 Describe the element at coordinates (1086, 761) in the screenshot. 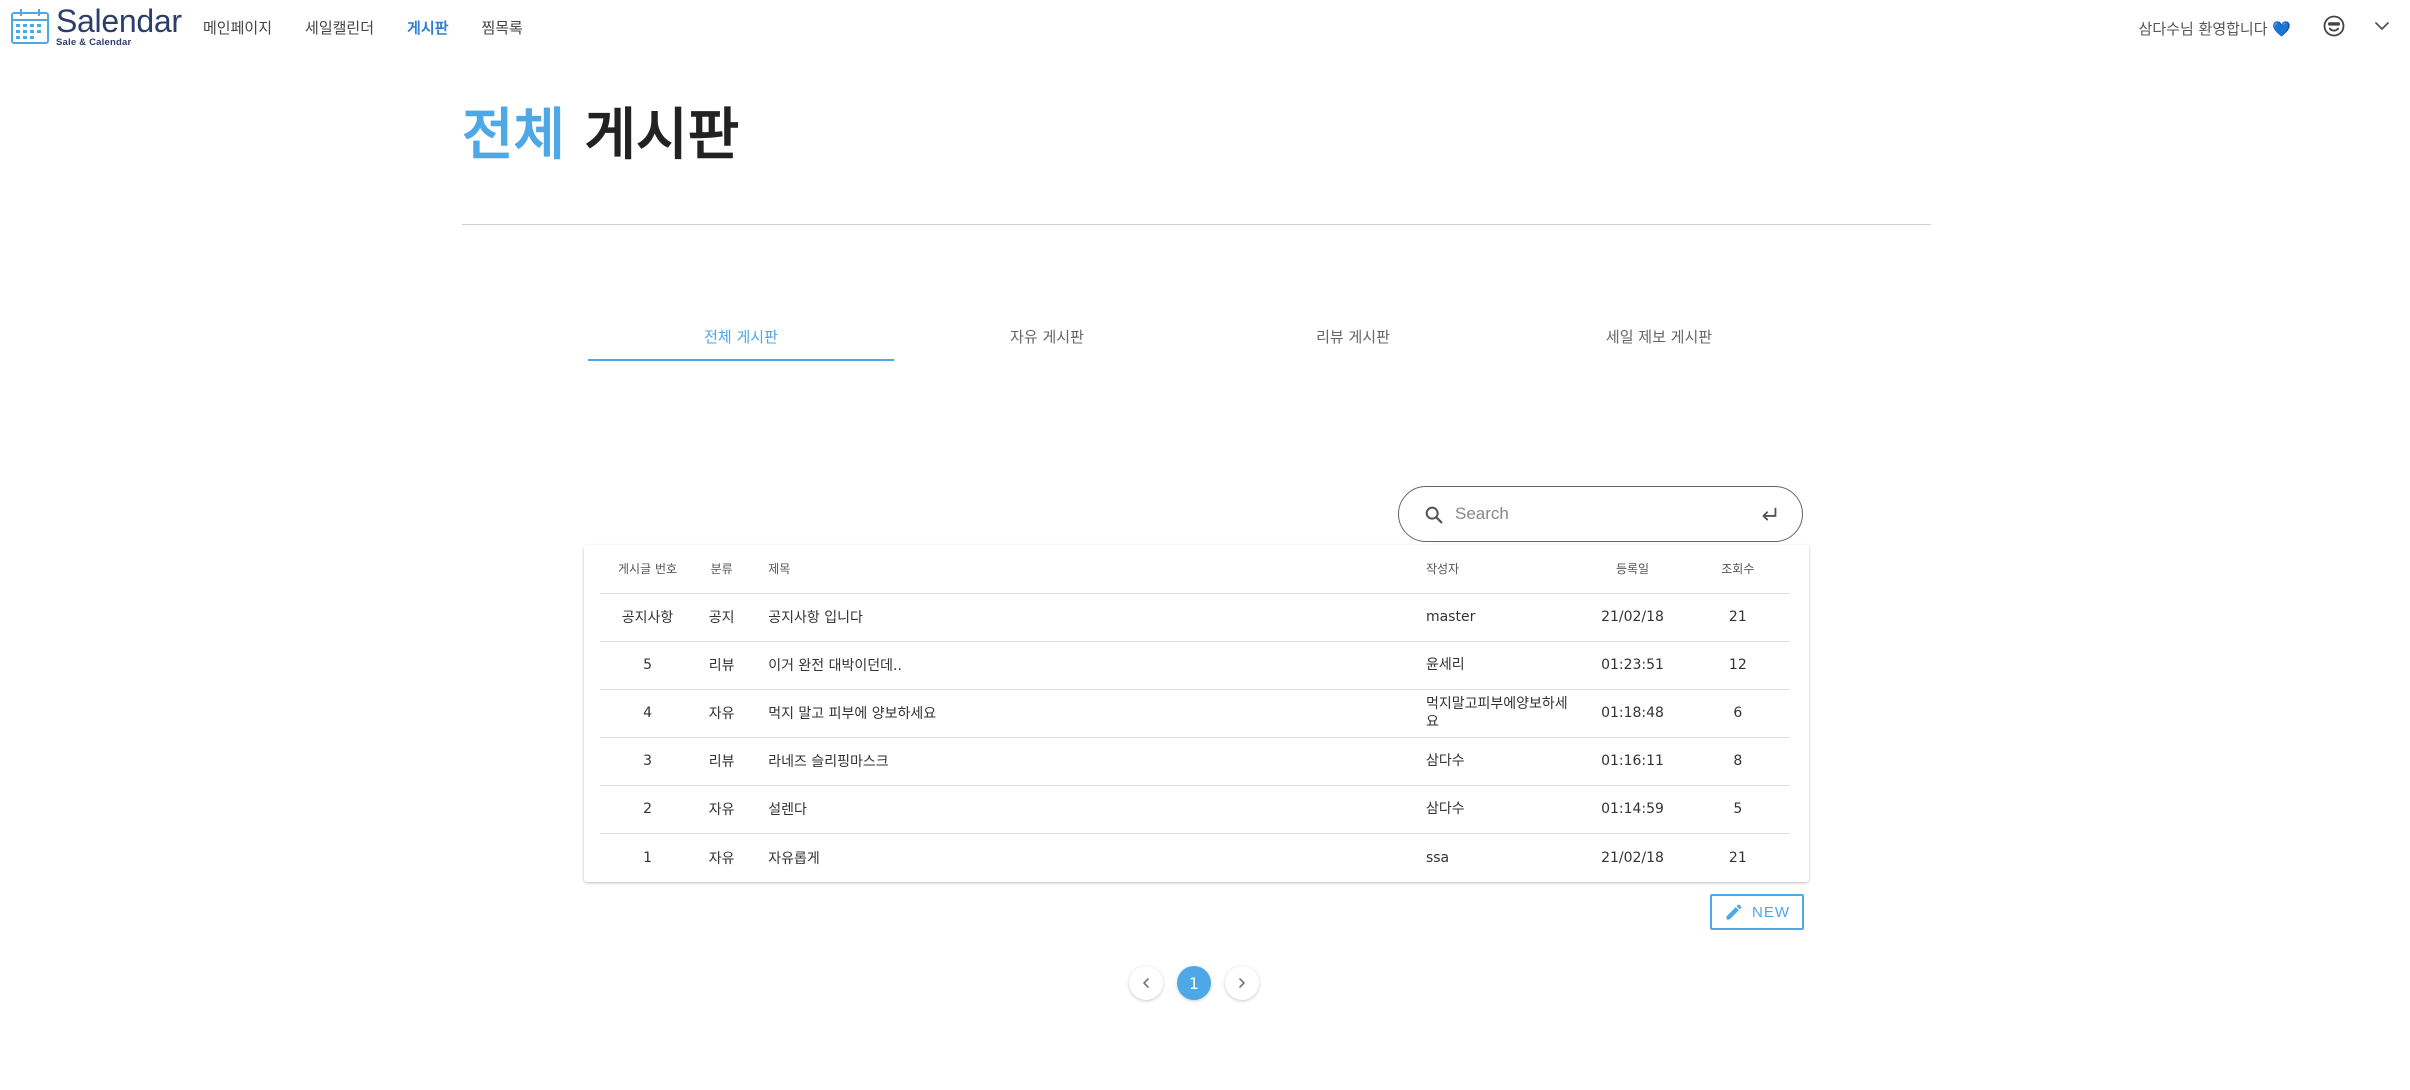

I see `cell-title: 라네즈 슬리핑마스크` at that location.